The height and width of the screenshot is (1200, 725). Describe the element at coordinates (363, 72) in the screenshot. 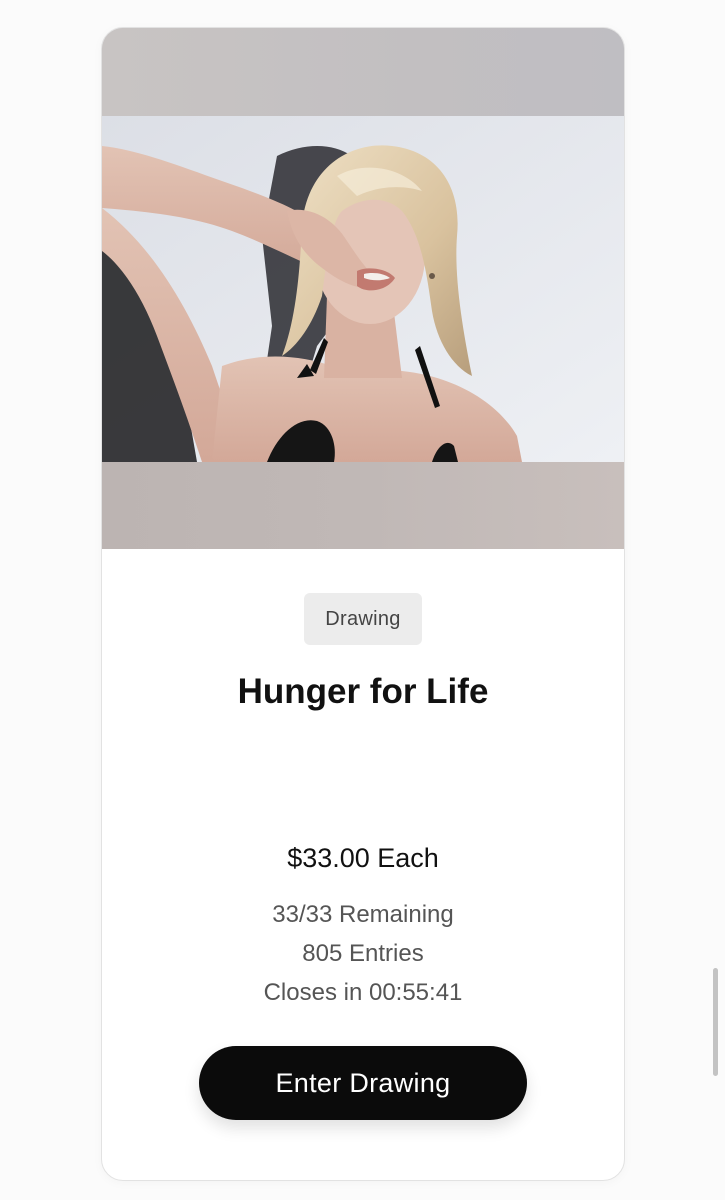

I see `image-blur-band-top` at that location.